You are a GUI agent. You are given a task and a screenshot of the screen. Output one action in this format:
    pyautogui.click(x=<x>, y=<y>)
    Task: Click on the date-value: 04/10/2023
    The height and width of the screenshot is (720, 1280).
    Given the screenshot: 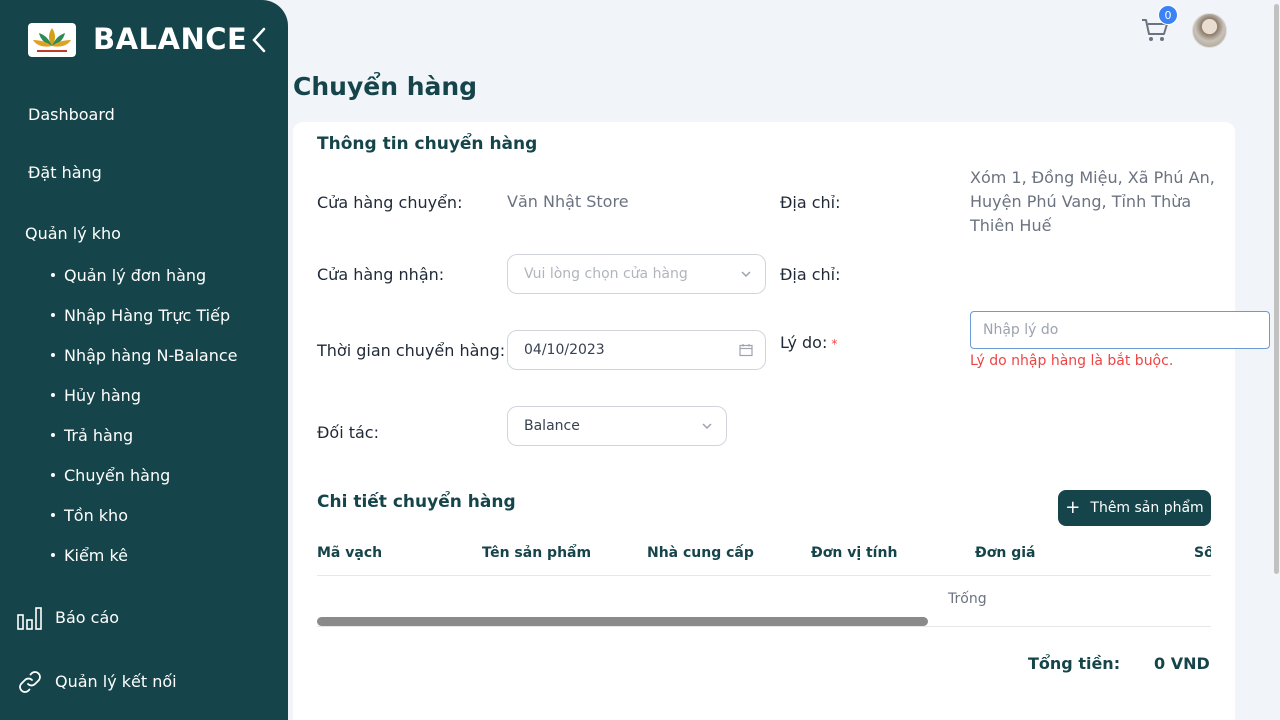 What is the action you would take?
    pyautogui.click(x=564, y=350)
    